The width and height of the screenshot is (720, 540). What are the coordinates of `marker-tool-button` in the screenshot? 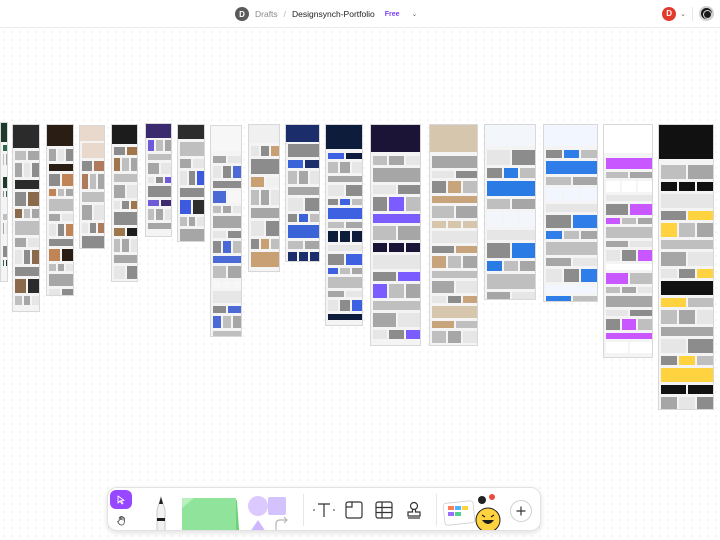 It's located at (161, 512).